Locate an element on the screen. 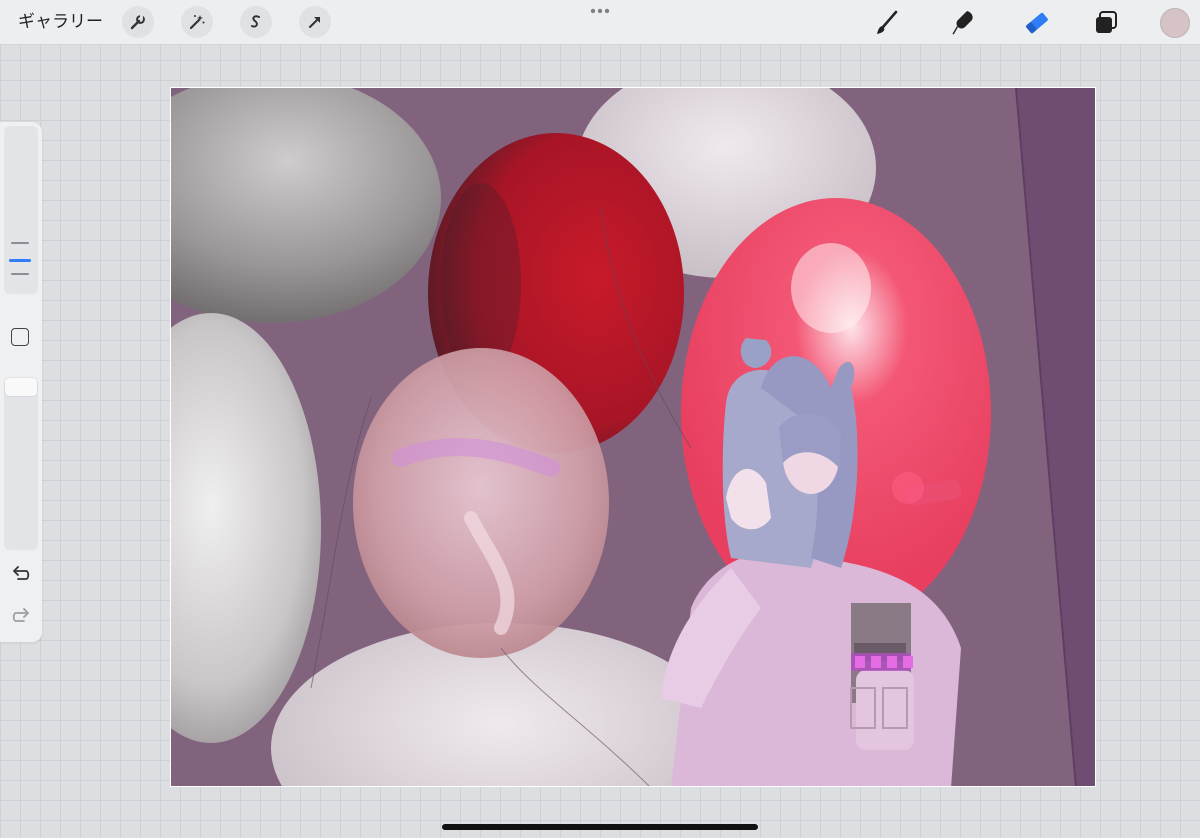  layers-button is located at coordinates (1106, 23).